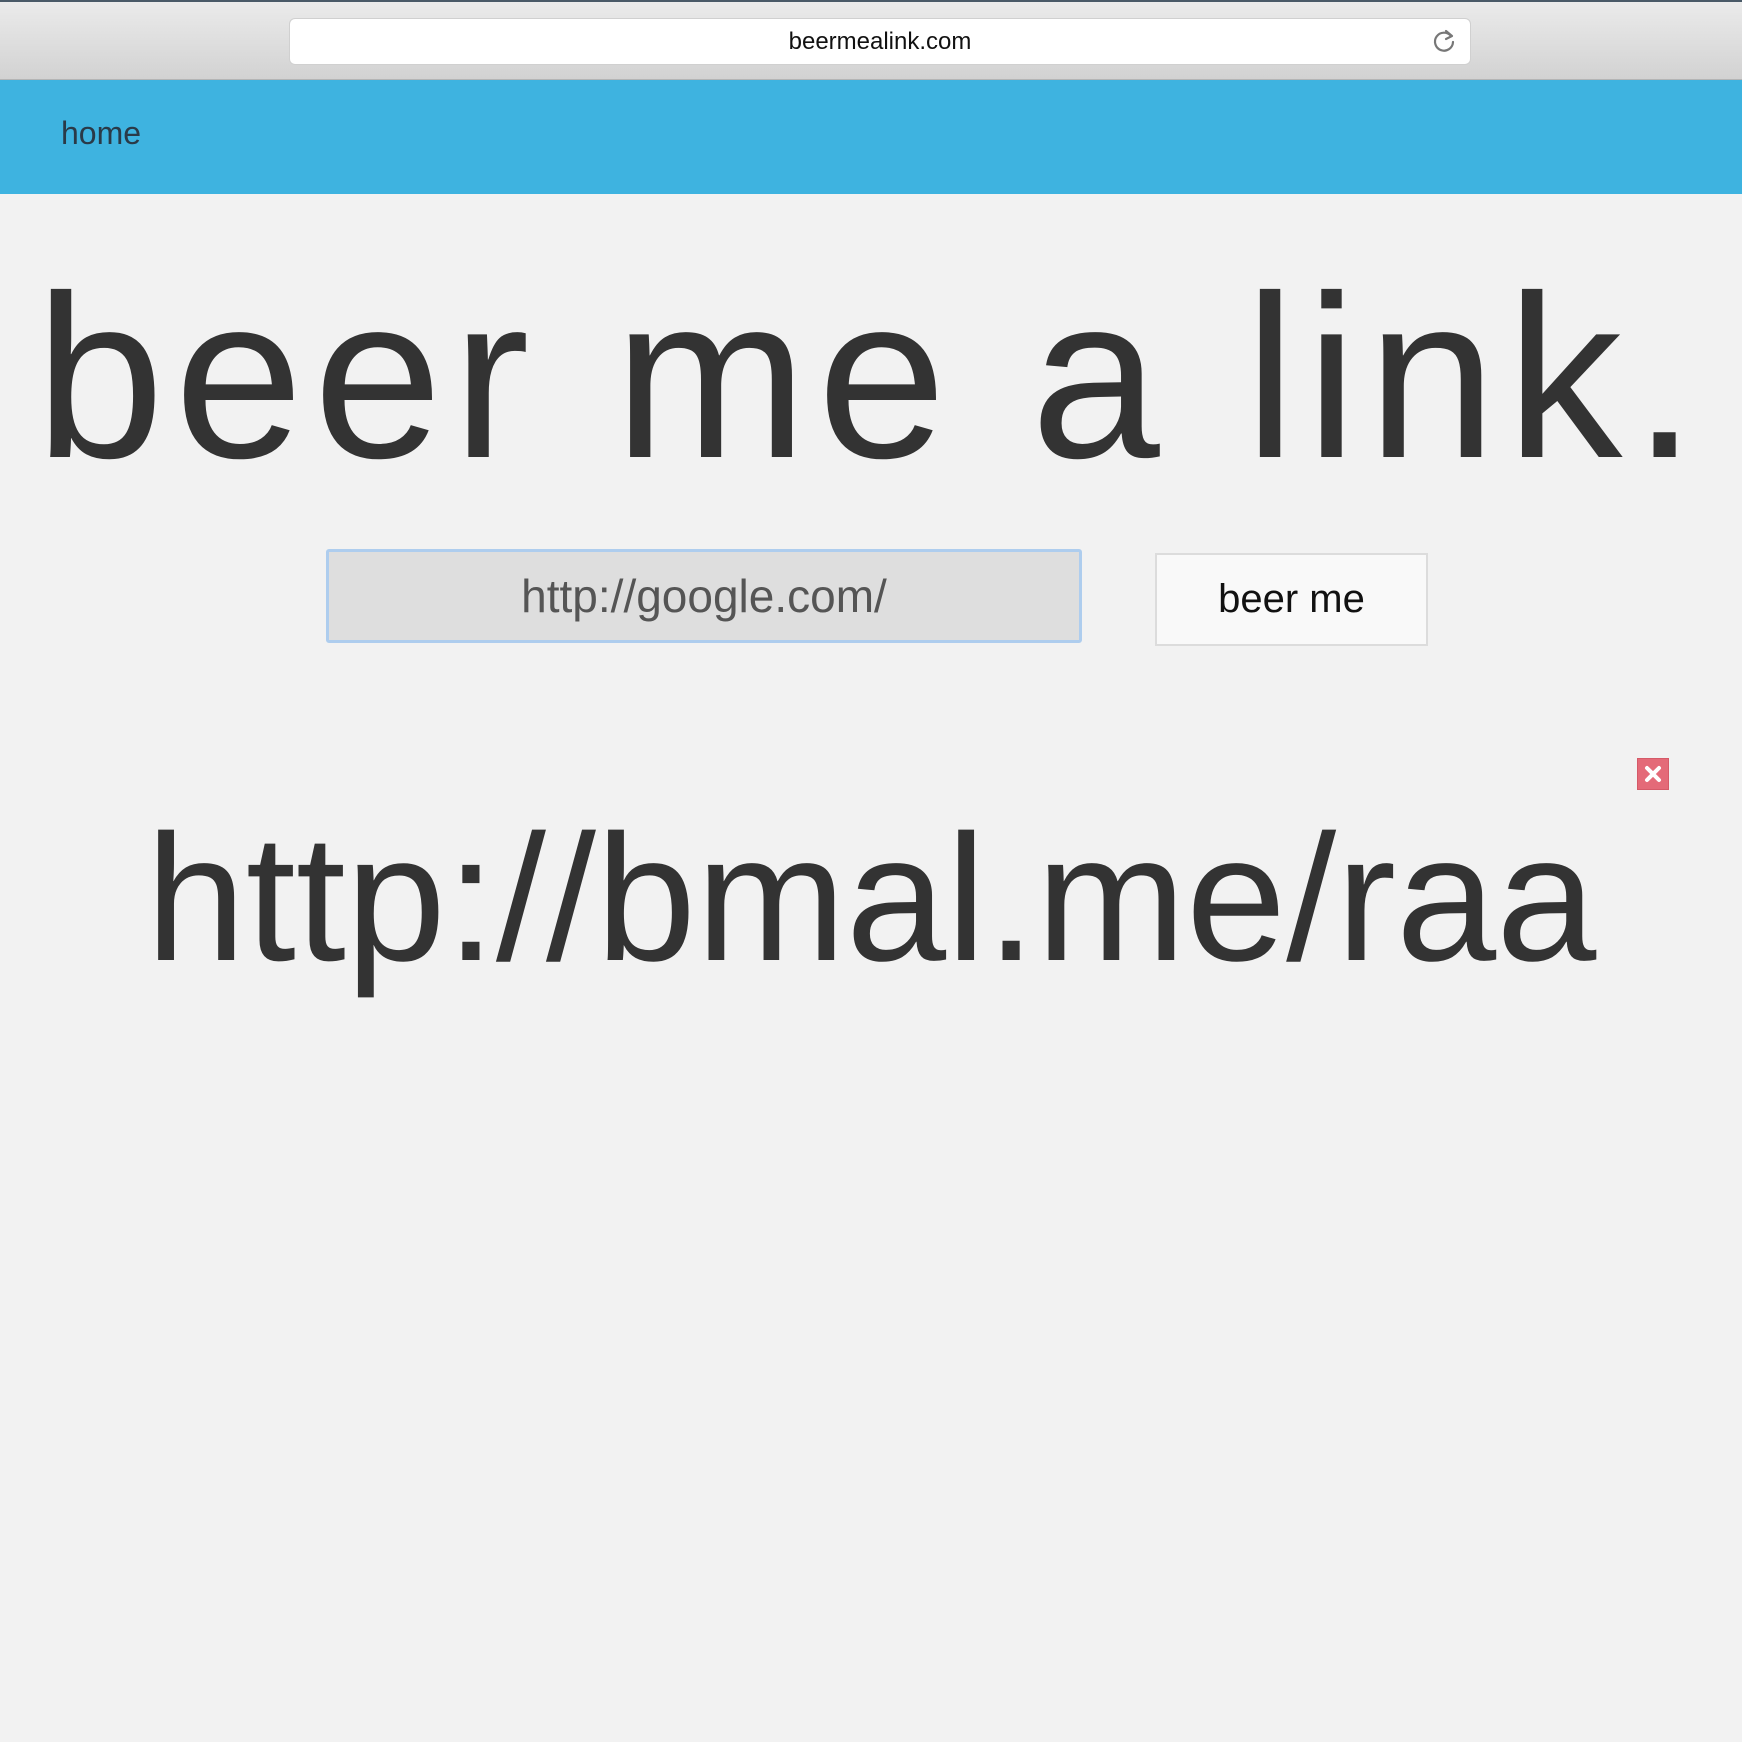  Describe the element at coordinates (871, 137) in the screenshot. I see `navbar: home` at that location.